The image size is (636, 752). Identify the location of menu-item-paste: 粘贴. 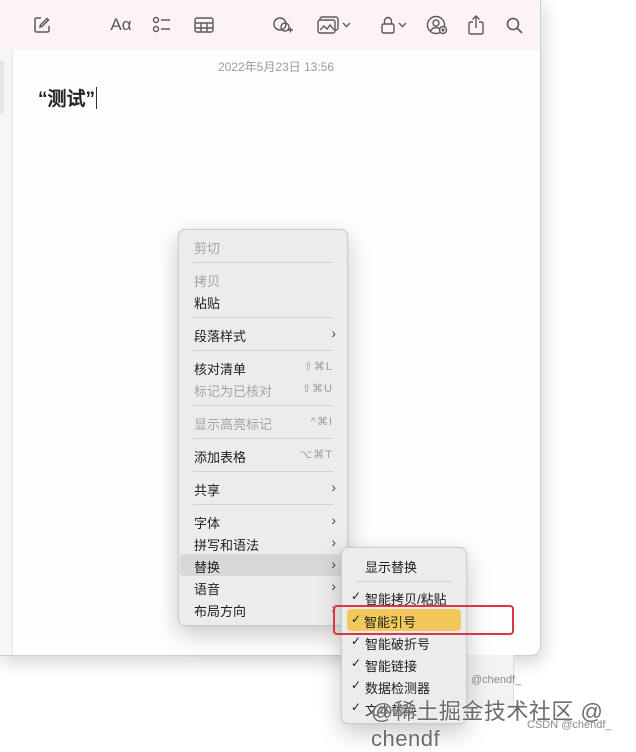
(263, 301).